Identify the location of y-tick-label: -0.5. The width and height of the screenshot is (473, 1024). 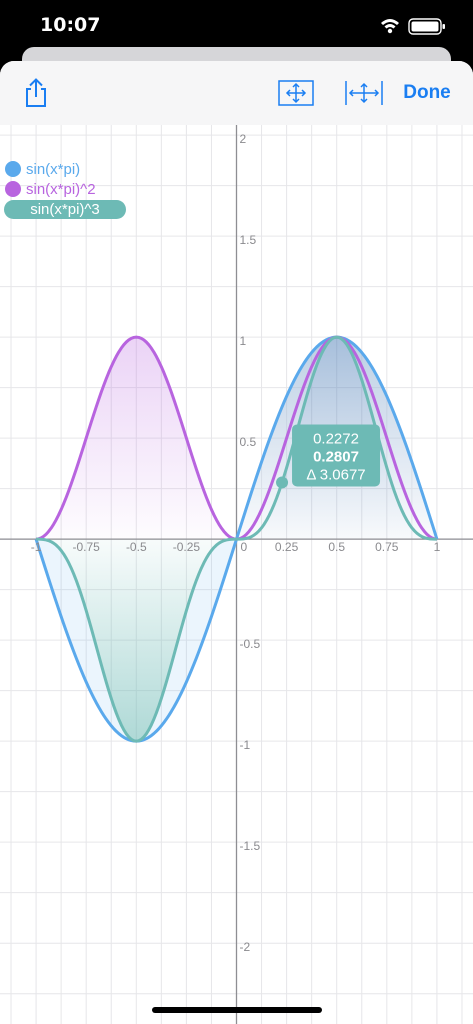
(250, 644).